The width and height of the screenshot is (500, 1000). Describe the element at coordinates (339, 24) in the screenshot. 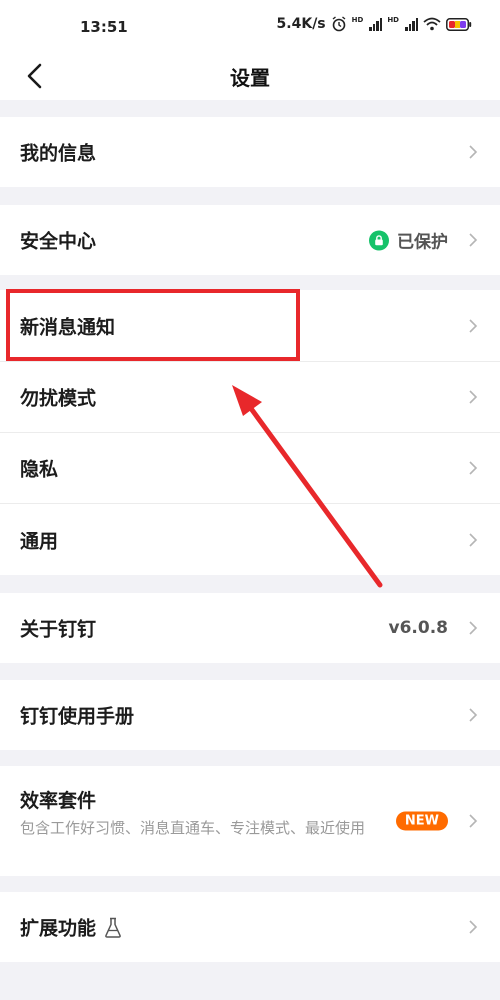

I see `alarm-icon` at that location.